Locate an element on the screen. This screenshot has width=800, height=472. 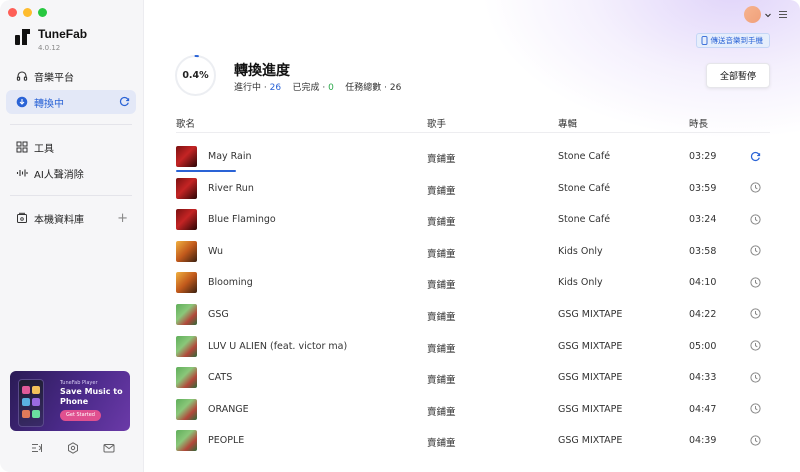
song-title: Wu is located at coordinates (216, 251).